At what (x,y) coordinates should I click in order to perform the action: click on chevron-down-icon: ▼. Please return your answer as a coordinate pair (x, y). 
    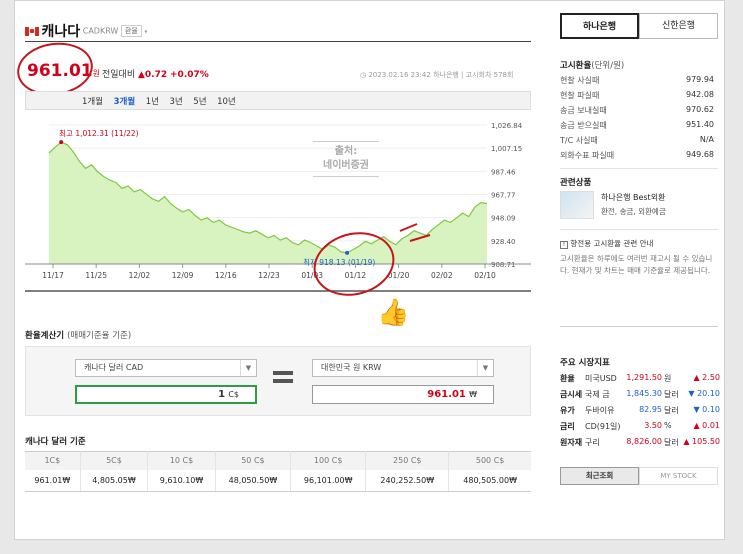
    Looking at the image, I should click on (485, 368).